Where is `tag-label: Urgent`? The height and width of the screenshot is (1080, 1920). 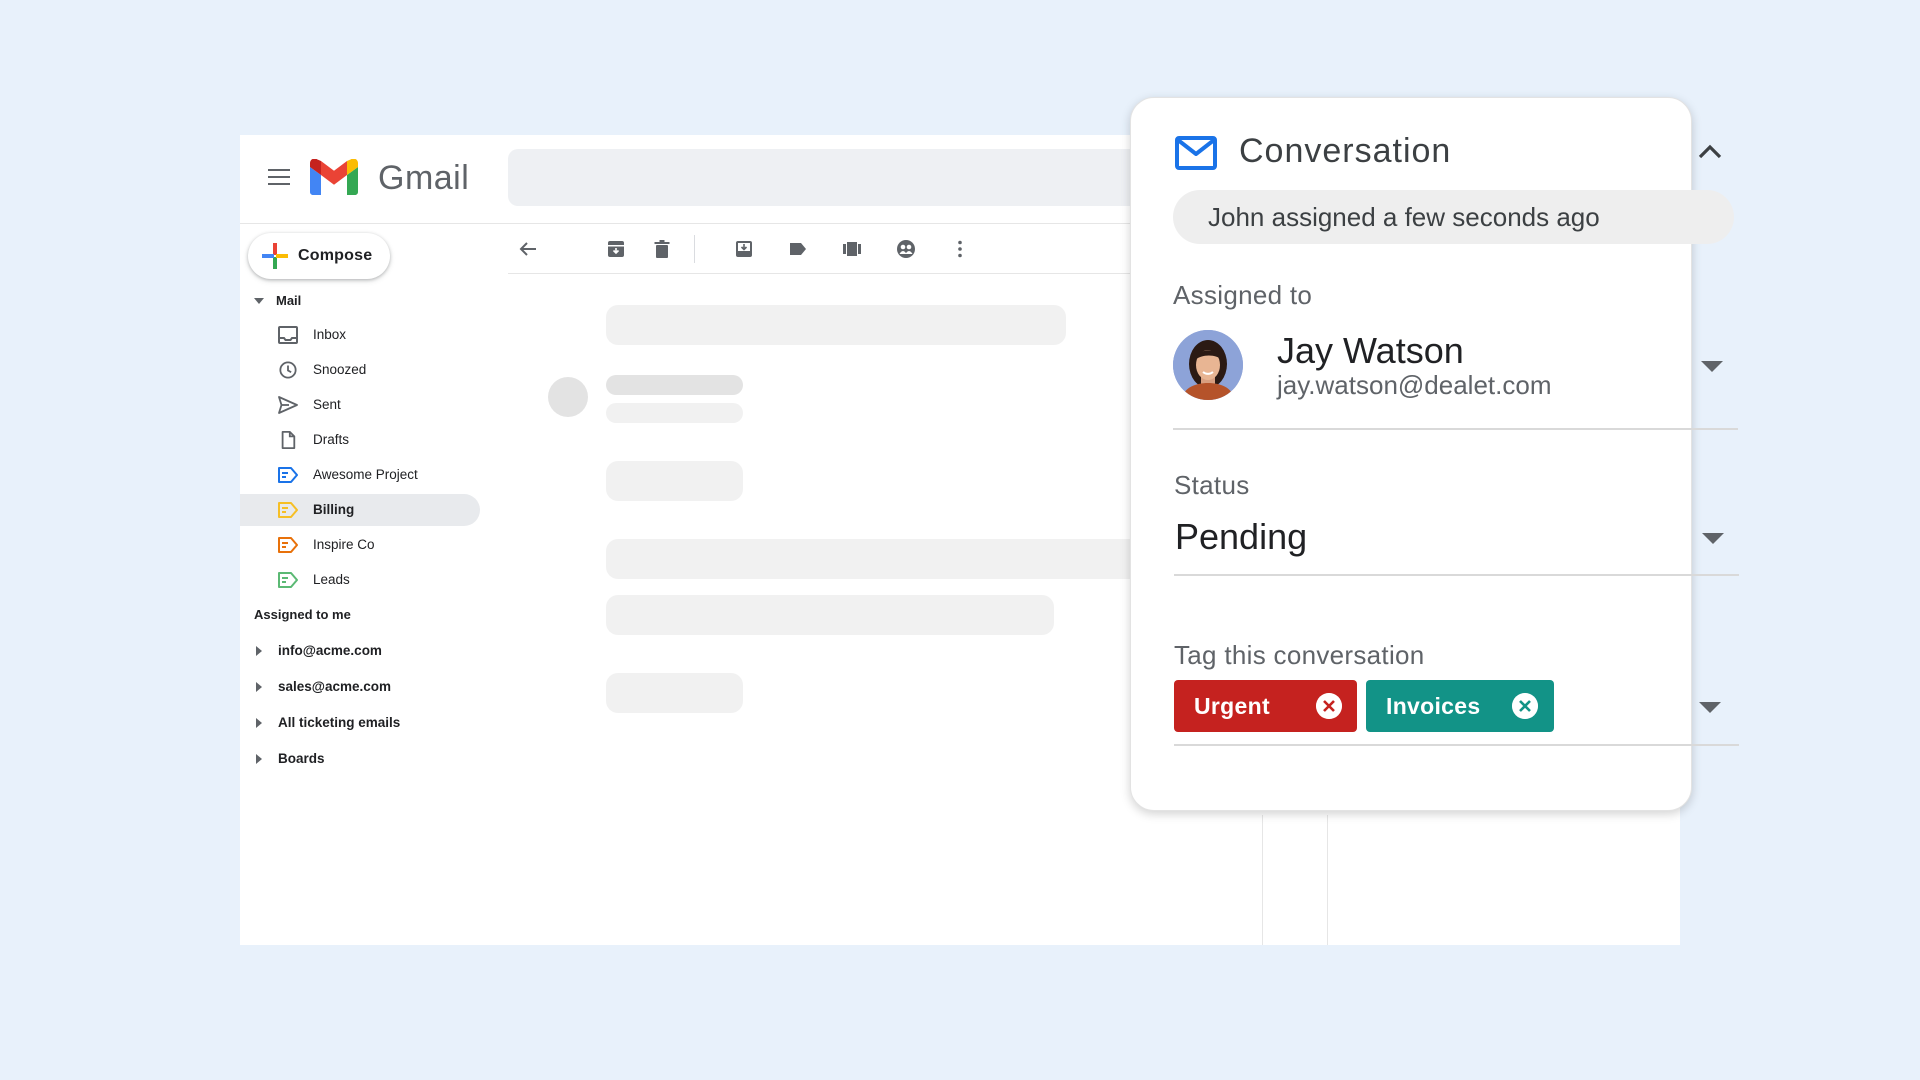
tag-label: Urgent is located at coordinates (1232, 705).